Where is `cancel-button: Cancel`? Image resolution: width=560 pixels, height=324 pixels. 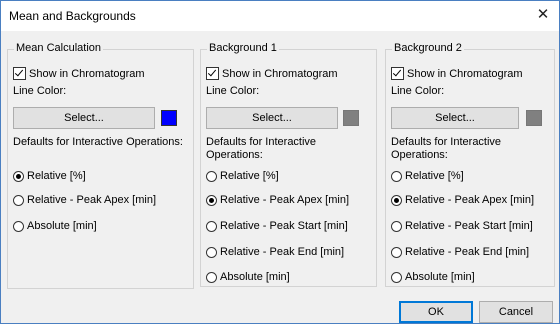
cancel-button: Cancel is located at coordinates (516, 312).